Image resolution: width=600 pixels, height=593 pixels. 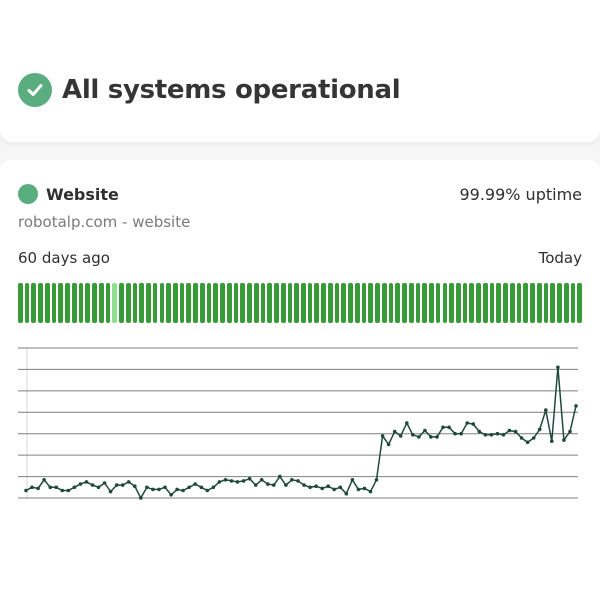 What do you see at coordinates (35, 90) in the screenshot?
I see `check-circle-icon` at bounding box center [35, 90].